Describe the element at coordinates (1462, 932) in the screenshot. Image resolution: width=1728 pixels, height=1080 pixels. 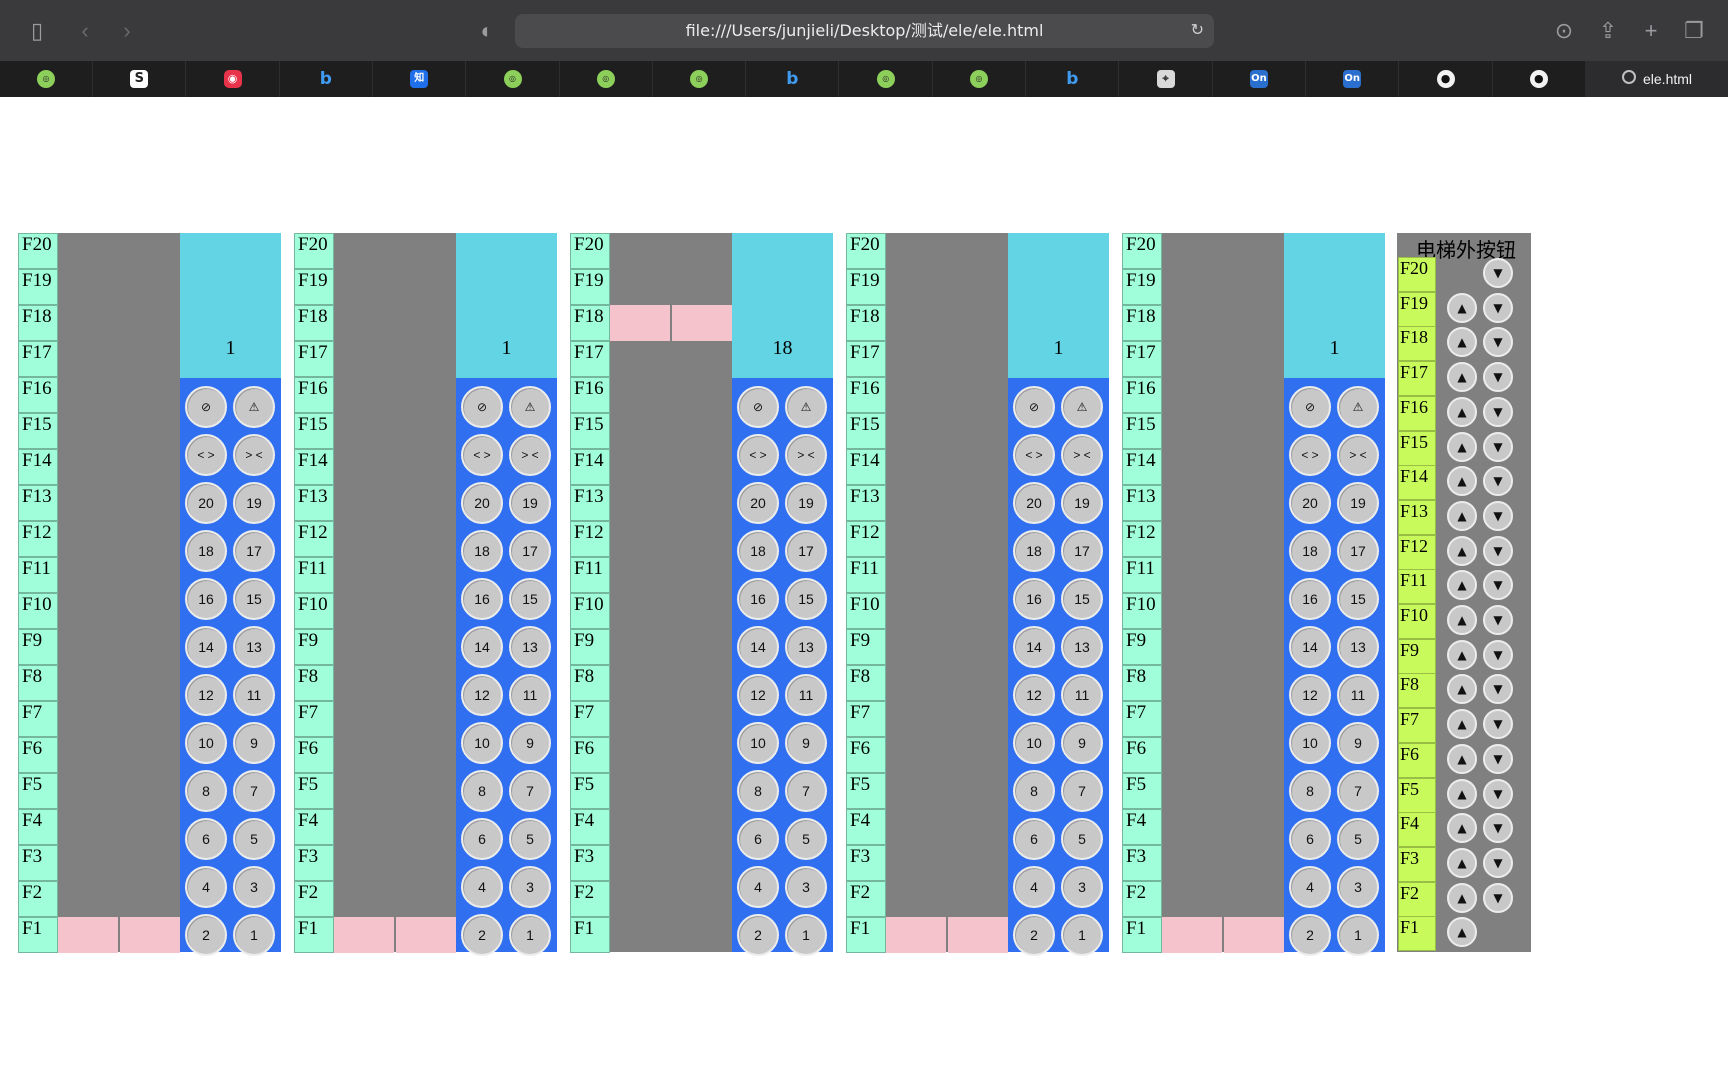
I see `call-up-button-f1: ▲` at that location.